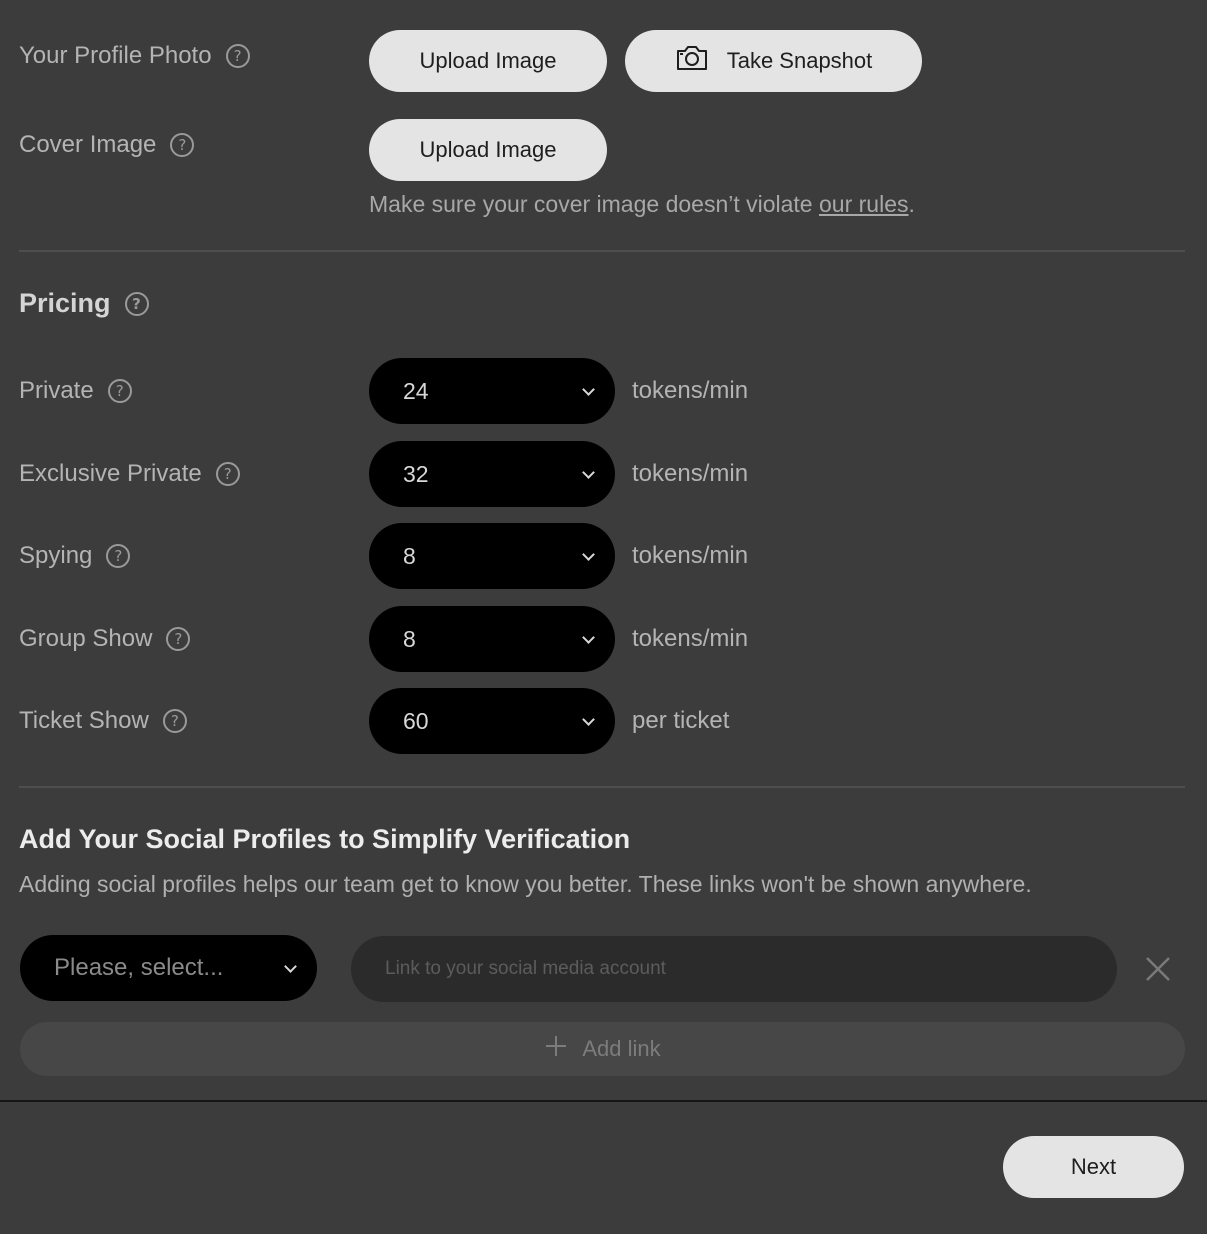 Image resolution: width=1207 pixels, height=1234 pixels. What do you see at coordinates (492, 721) in the screenshot?
I see `pricing-select-4: 60` at bounding box center [492, 721].